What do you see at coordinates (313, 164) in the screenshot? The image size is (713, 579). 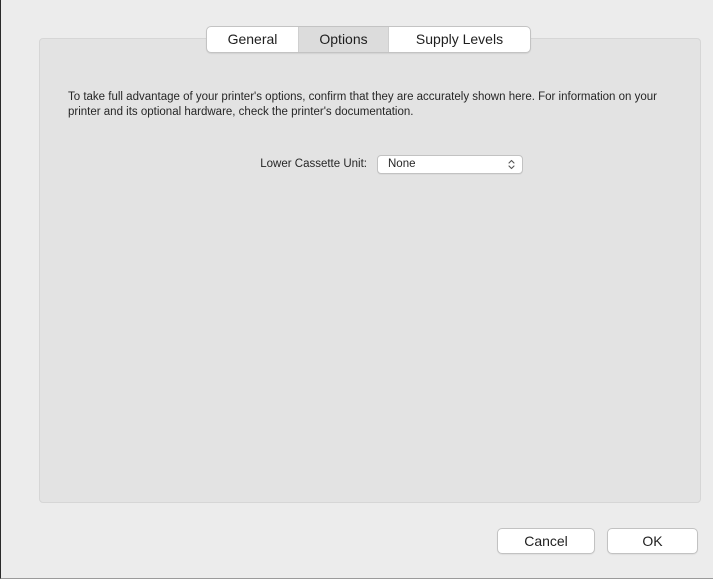 I see `lower-cassette-unit-label: Lower Cassette Unit:` at bounding box center [313, 164].